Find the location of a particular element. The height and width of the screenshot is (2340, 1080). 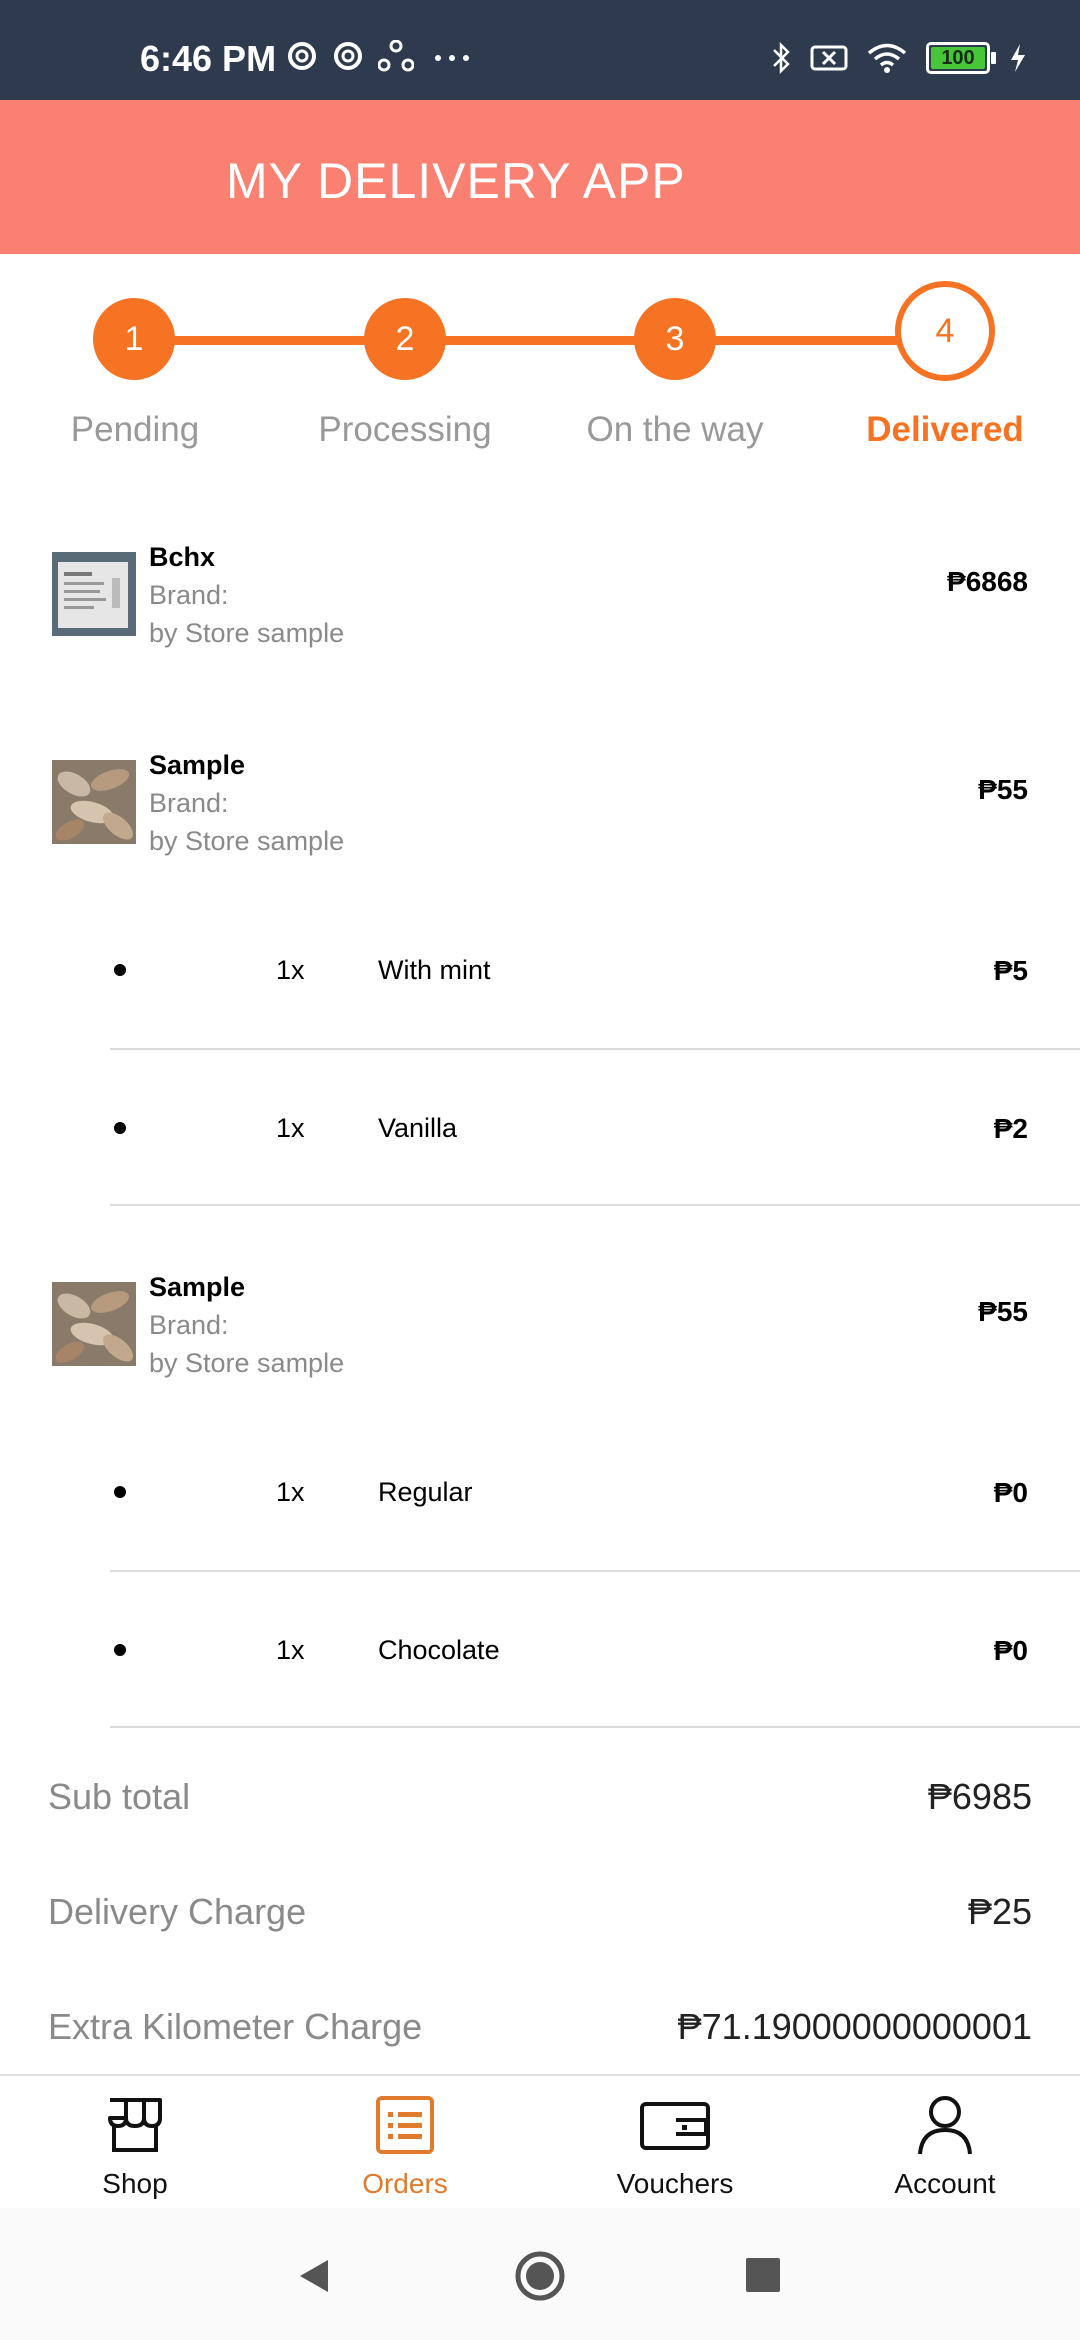

nav-shop: Shop is located at coordinates (135, 2145).